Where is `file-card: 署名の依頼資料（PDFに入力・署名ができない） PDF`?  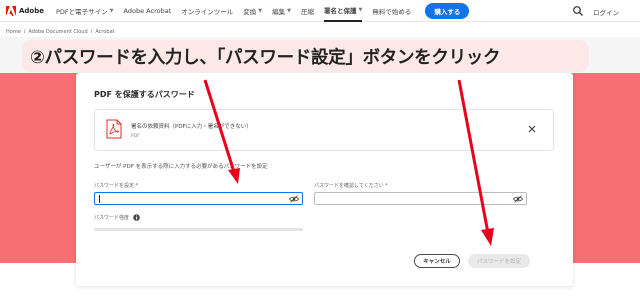
file-card: 署名の依頼資料（PDFに入力・署名ができない） PDF is located at coordinates (324, 130).